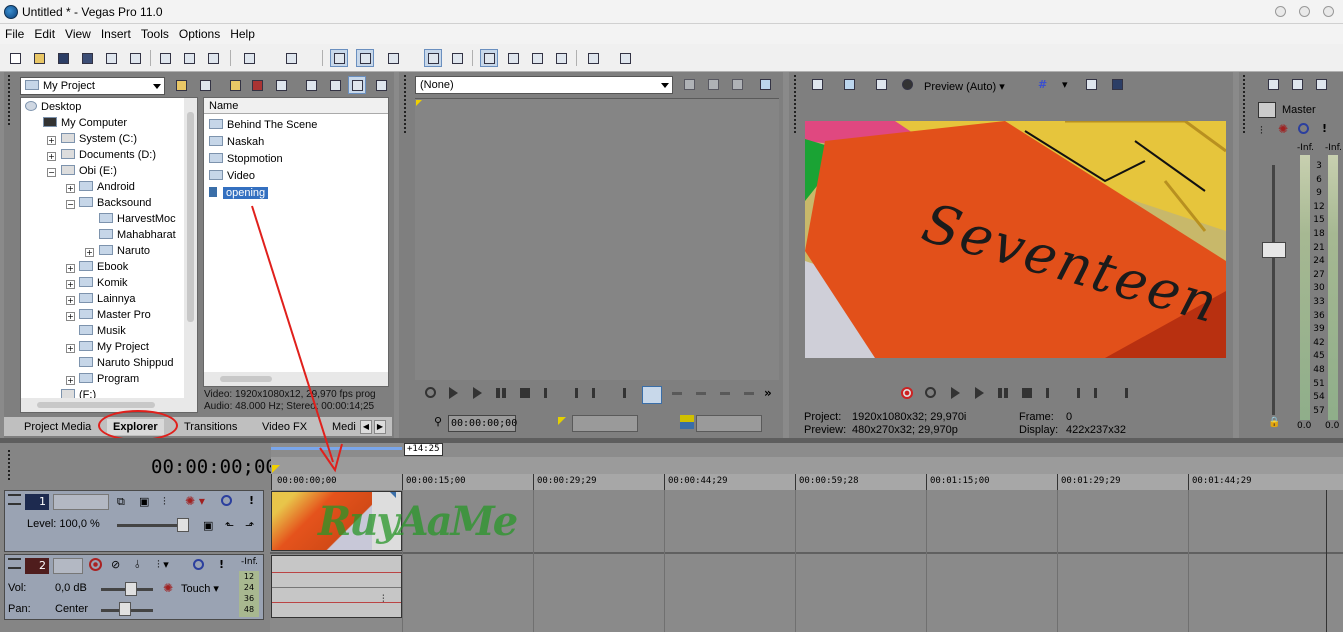  What do you see at coordinates (701, 393) in the screenshot?
I see `add-to-timeline-end-icon` at bounding box center [701, 393].